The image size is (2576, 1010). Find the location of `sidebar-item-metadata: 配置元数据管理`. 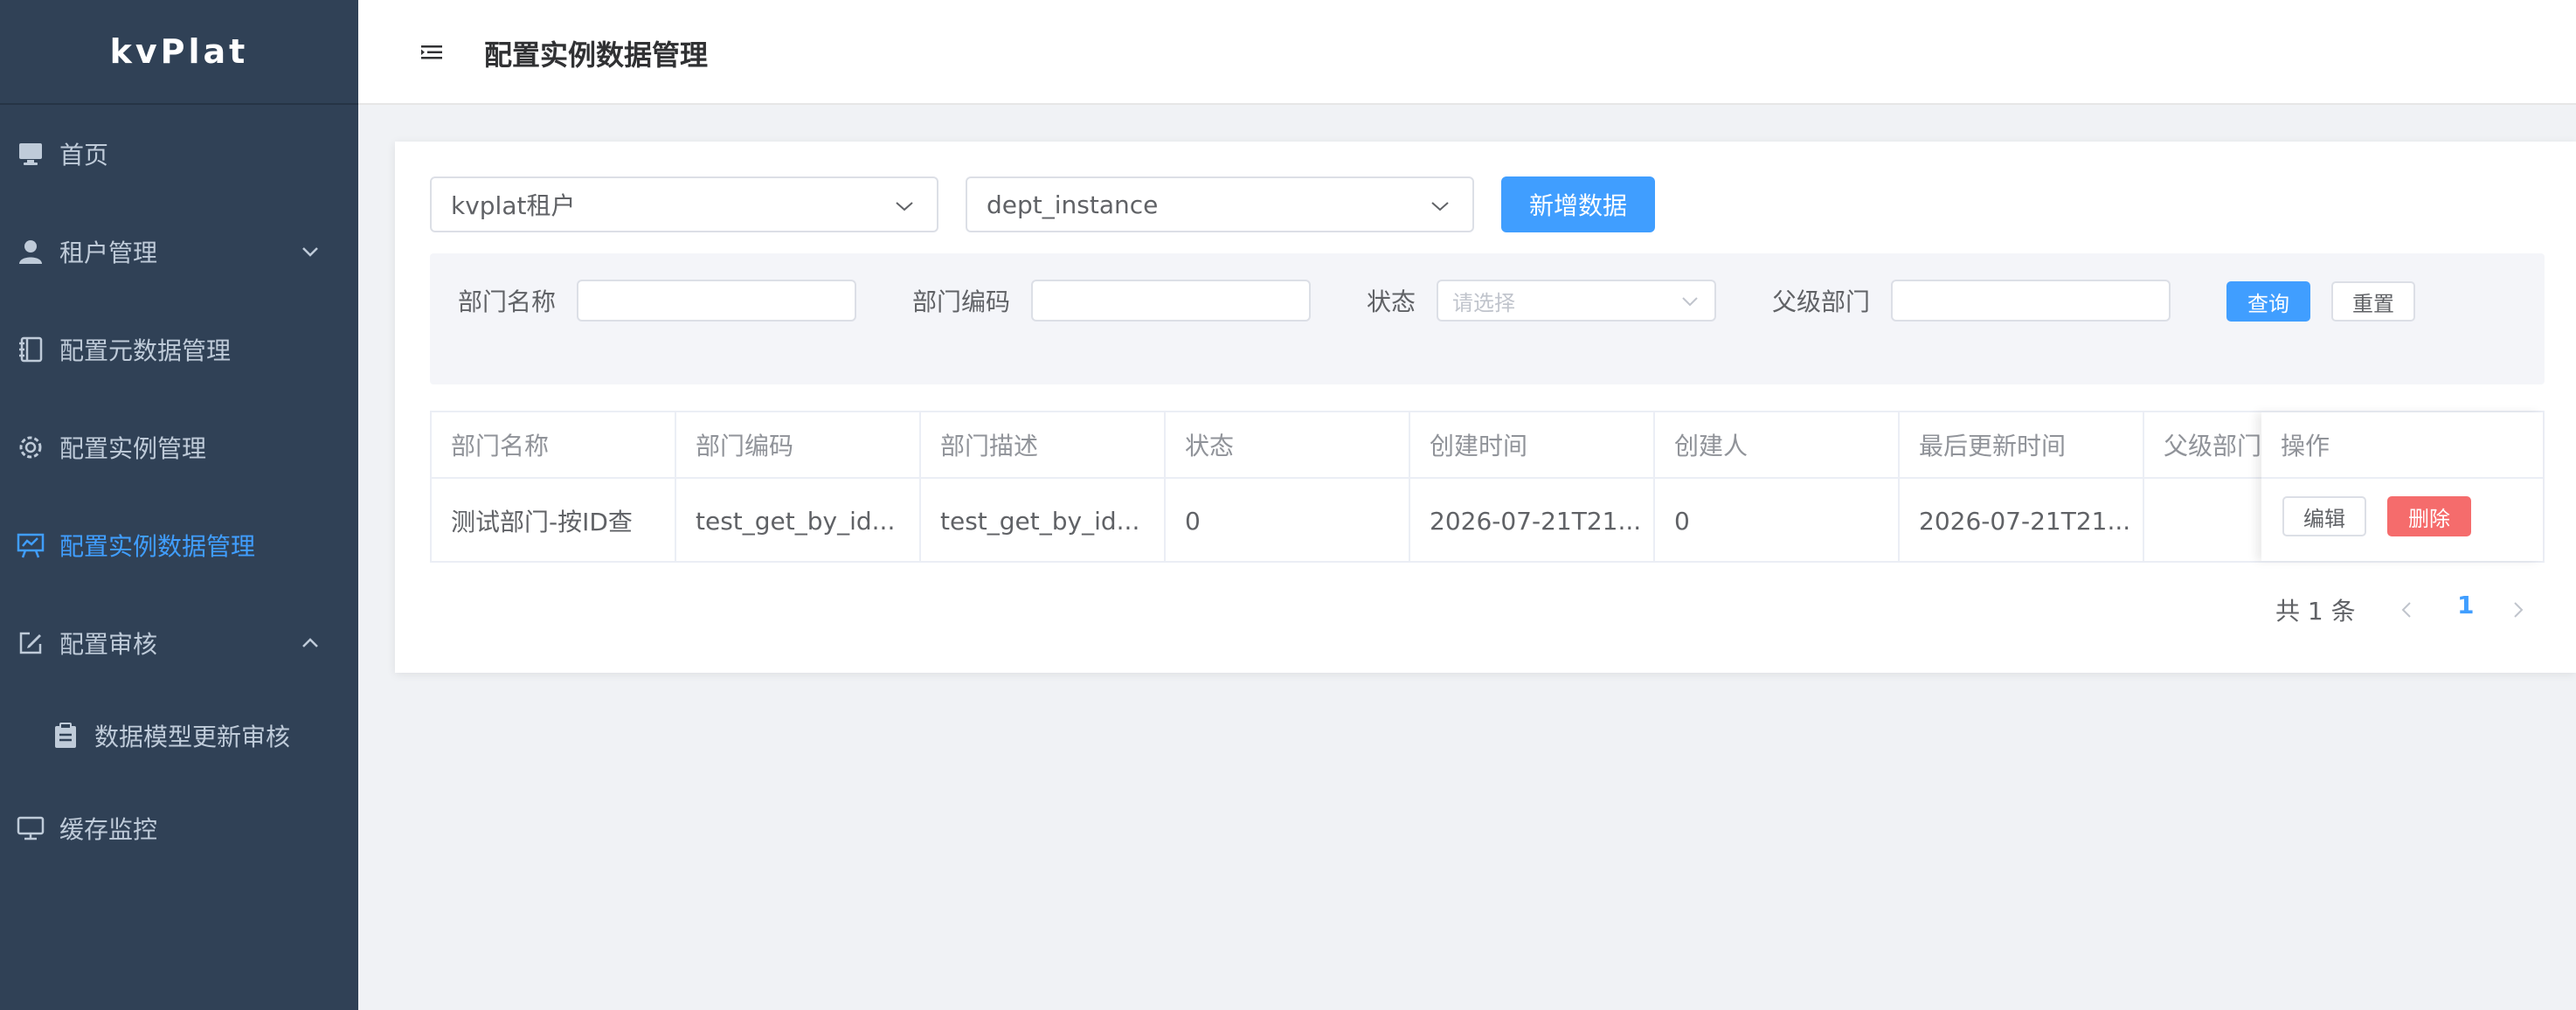

sidebar-item-metadata: 配置元数据管理 is located at coordinates (179, 349).